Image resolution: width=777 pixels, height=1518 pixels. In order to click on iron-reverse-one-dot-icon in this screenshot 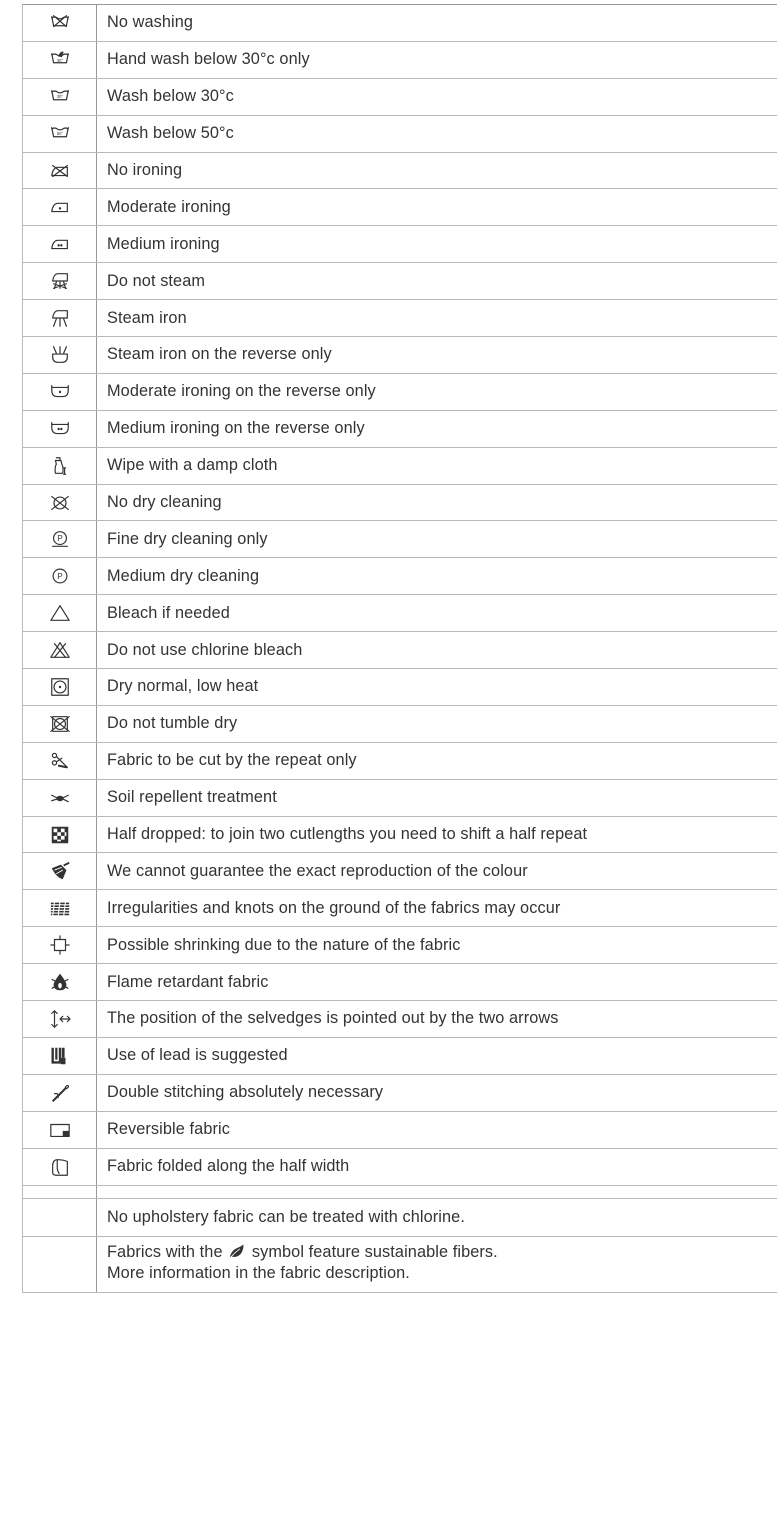, I will do `click(59, 392)`.